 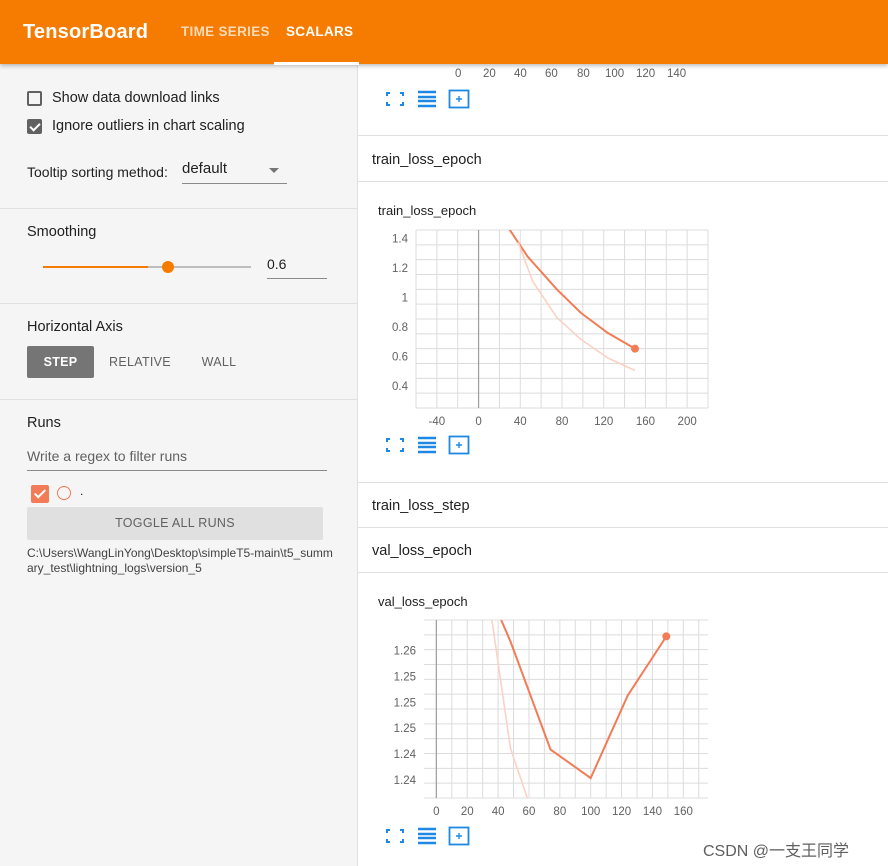 I want to click on group-title-train-loss-epoch: train_loss_epoch, so click(x=427, y=160).